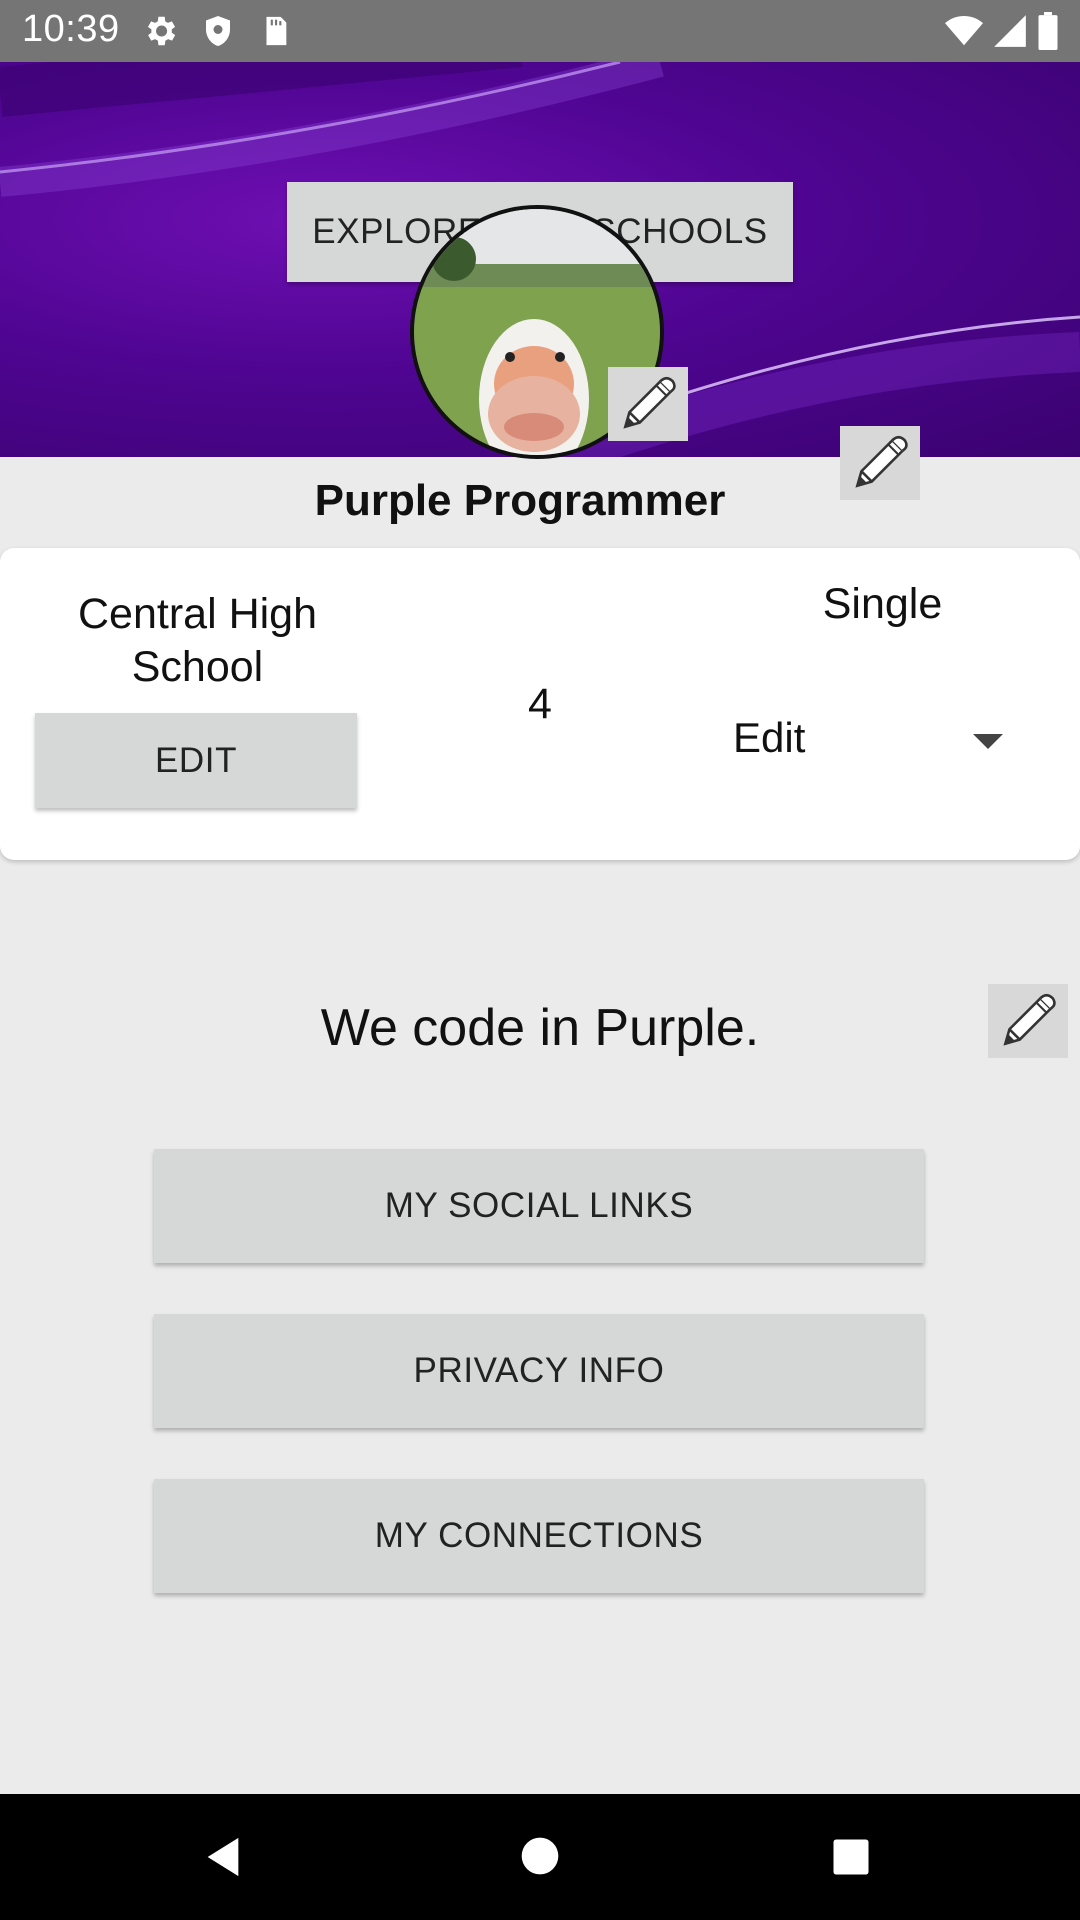 This screenshot has width=1080, height=1920. Describe the element at coordinates (1010, 31) in the screenshot. I see `signal-icon` at that location.